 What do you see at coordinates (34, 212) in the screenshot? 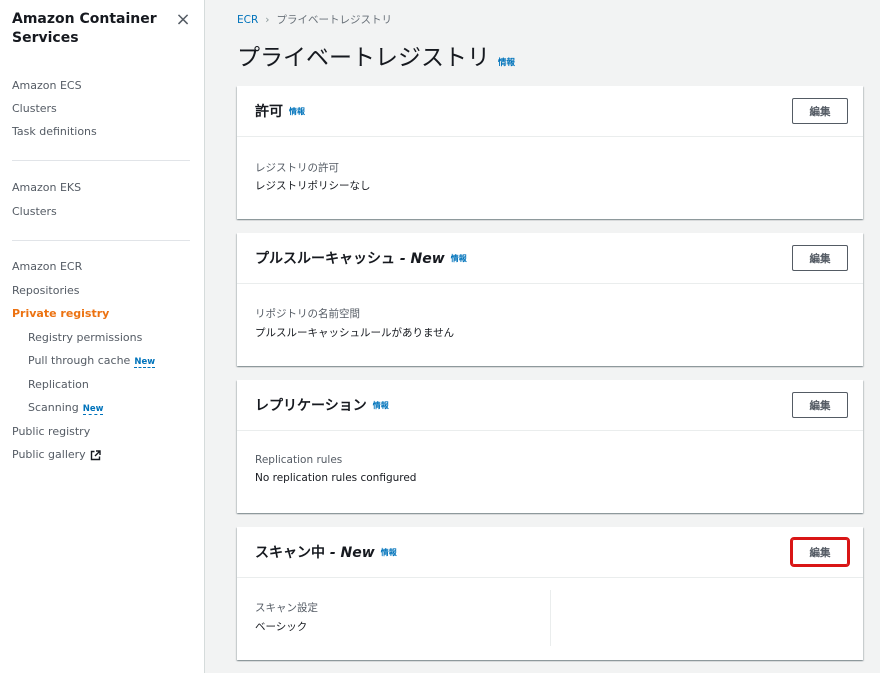
I see `sidebar-item-eks-clusters: Clusters` at bounding box center [34, 212].